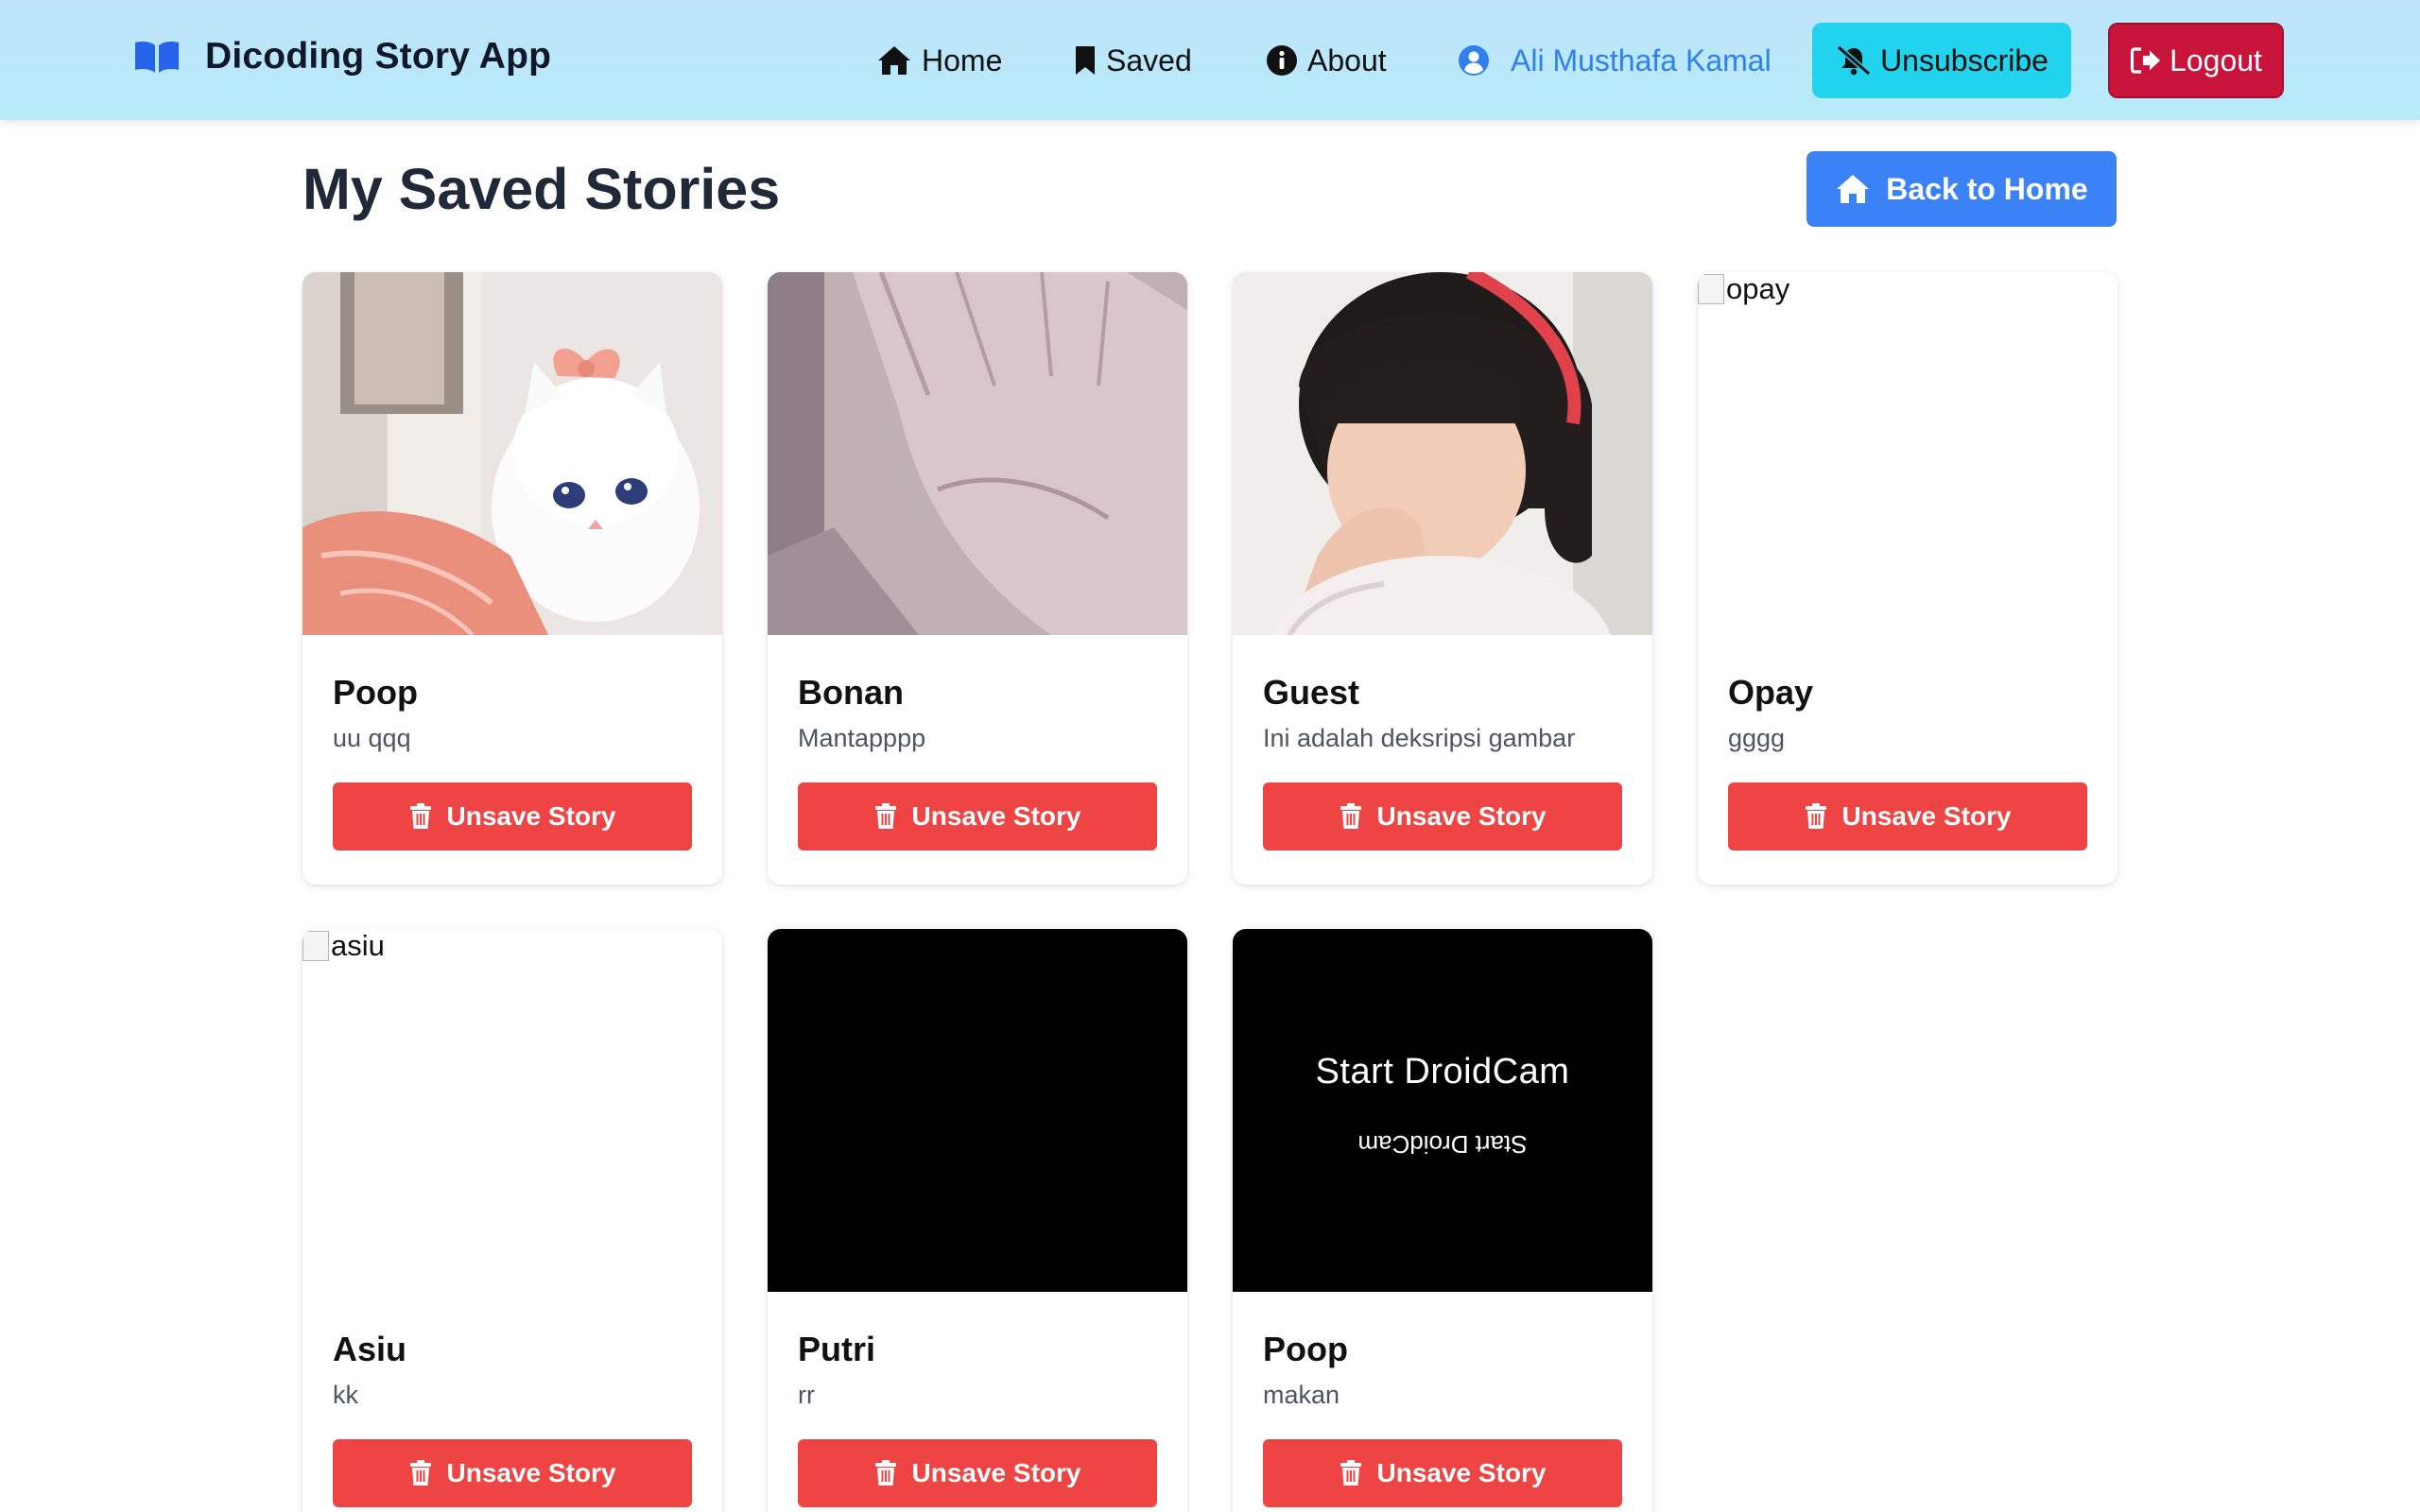 Image resolution: width=2420 pixels, height=1512 pixels. What do you see at coordinates (2145, 60) in the screenshot?
I see `sign-out-icon` at bounding box center [2145, 60].